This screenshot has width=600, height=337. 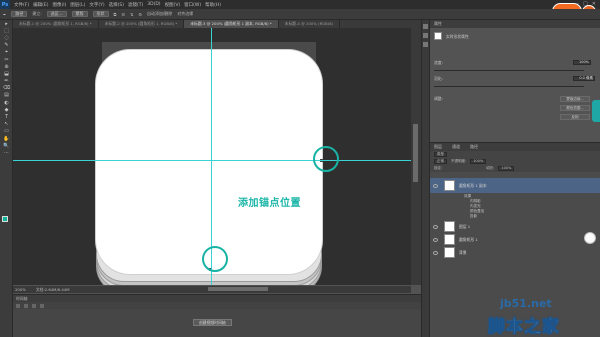 What do you see at coordinates (596, 111) in the screenshot?
I see `feedback-tab` at bounding box center [596, 111].